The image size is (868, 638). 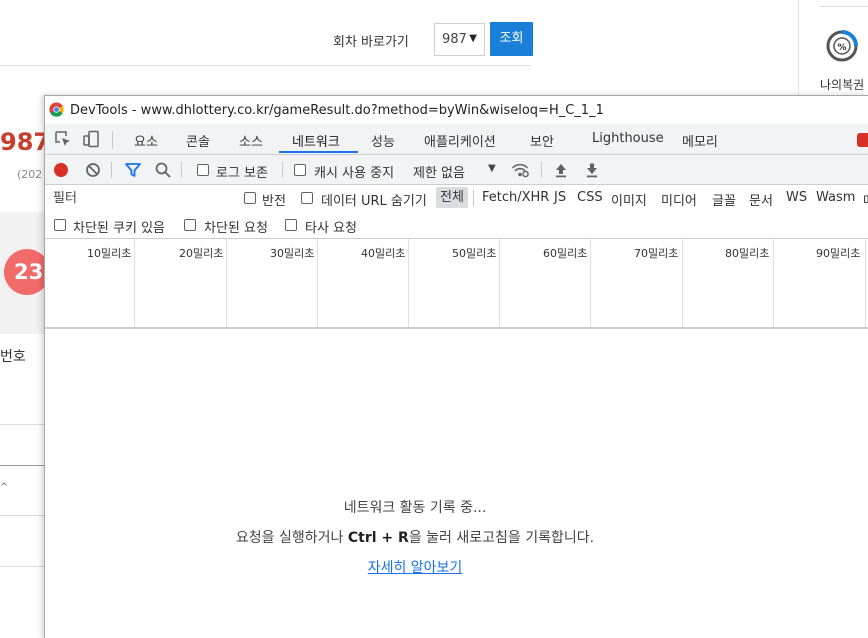 What do you see at coordinates (250, 198) in the screenshot?
I see `invert-checkbox` at bounding box center [250, 198].